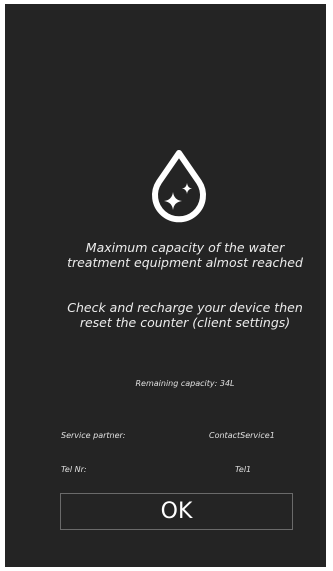 The height and width of the screenshot is (571, 333). What do you see at coordinates (179, 186) in the screenshot?
I see `water-drop-sparkle-icon` at bounding box center [179, 186].